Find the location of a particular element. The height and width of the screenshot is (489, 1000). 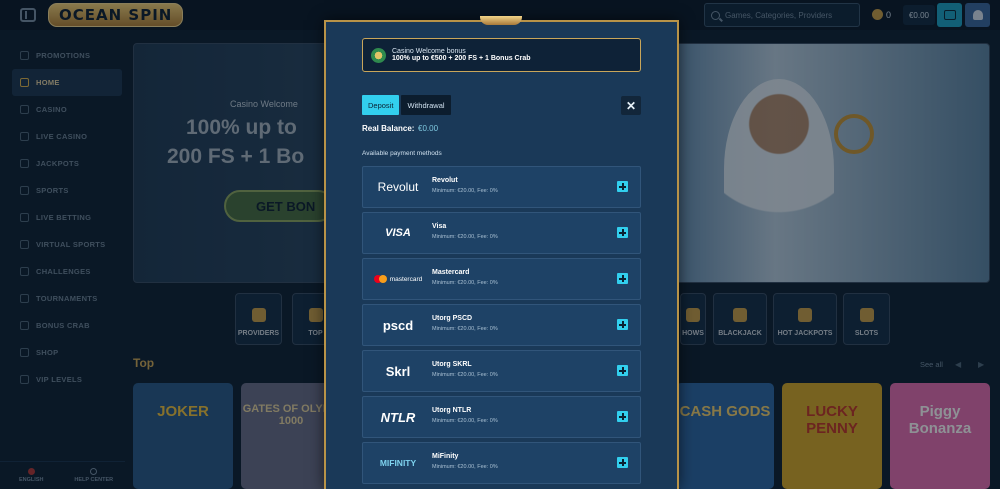

ntlr-logo: NTLR is located at coordinates (398, 417).